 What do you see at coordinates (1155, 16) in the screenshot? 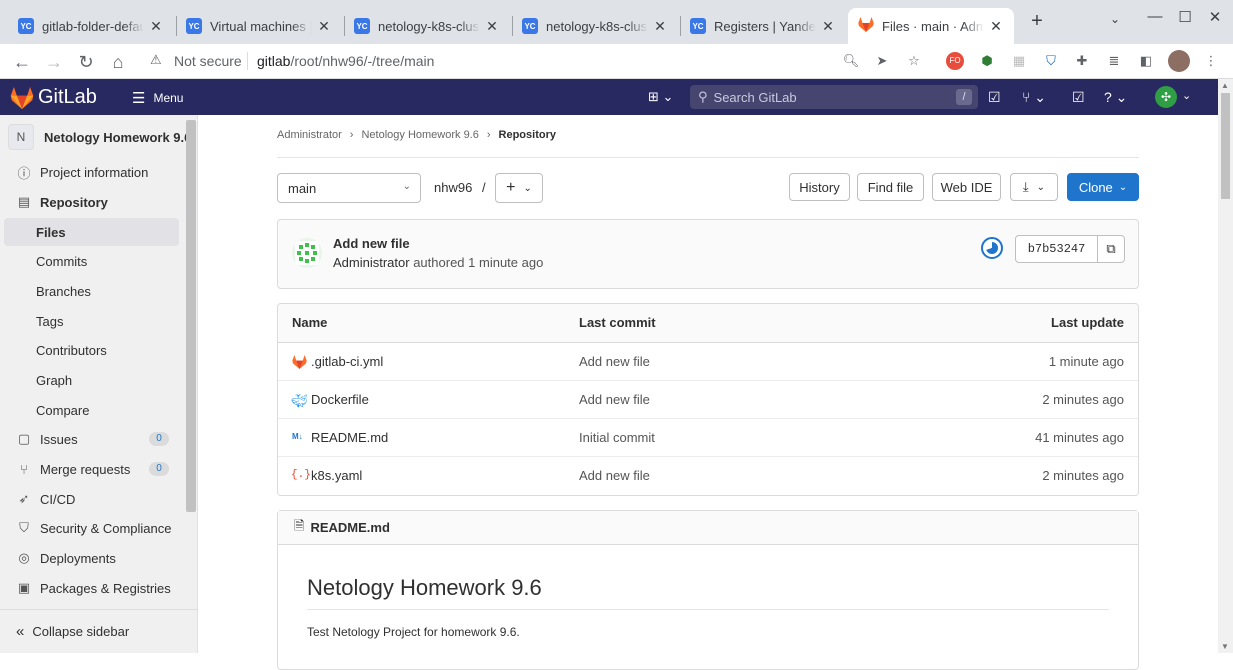
I see `minimize-icon: —` at bounding box center [1155, 16].